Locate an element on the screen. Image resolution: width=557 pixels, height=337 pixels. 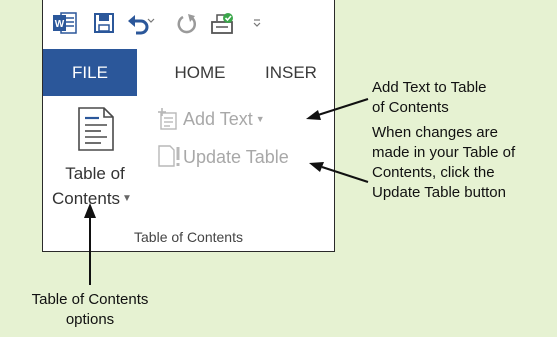
arrow-options-head is located at coordinates (90, 210).